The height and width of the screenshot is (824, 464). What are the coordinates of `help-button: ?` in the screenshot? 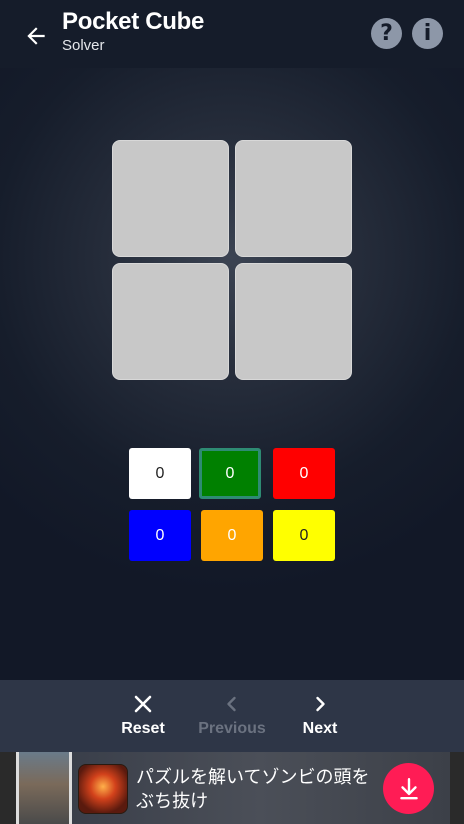 It's located at (386, 33).